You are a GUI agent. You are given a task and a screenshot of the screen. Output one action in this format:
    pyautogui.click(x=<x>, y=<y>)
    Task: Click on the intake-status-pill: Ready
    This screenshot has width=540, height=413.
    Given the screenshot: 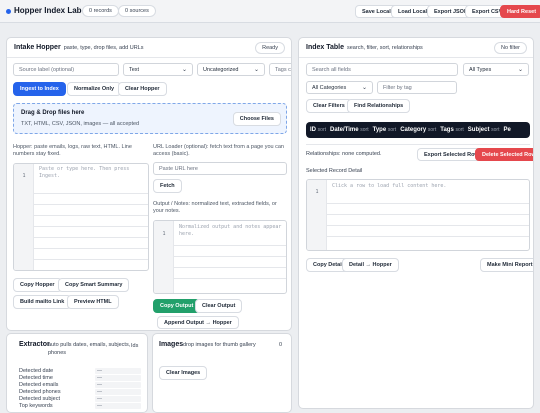 What is the action you would take?
    pyautogui.click(x=270, y=48)
    